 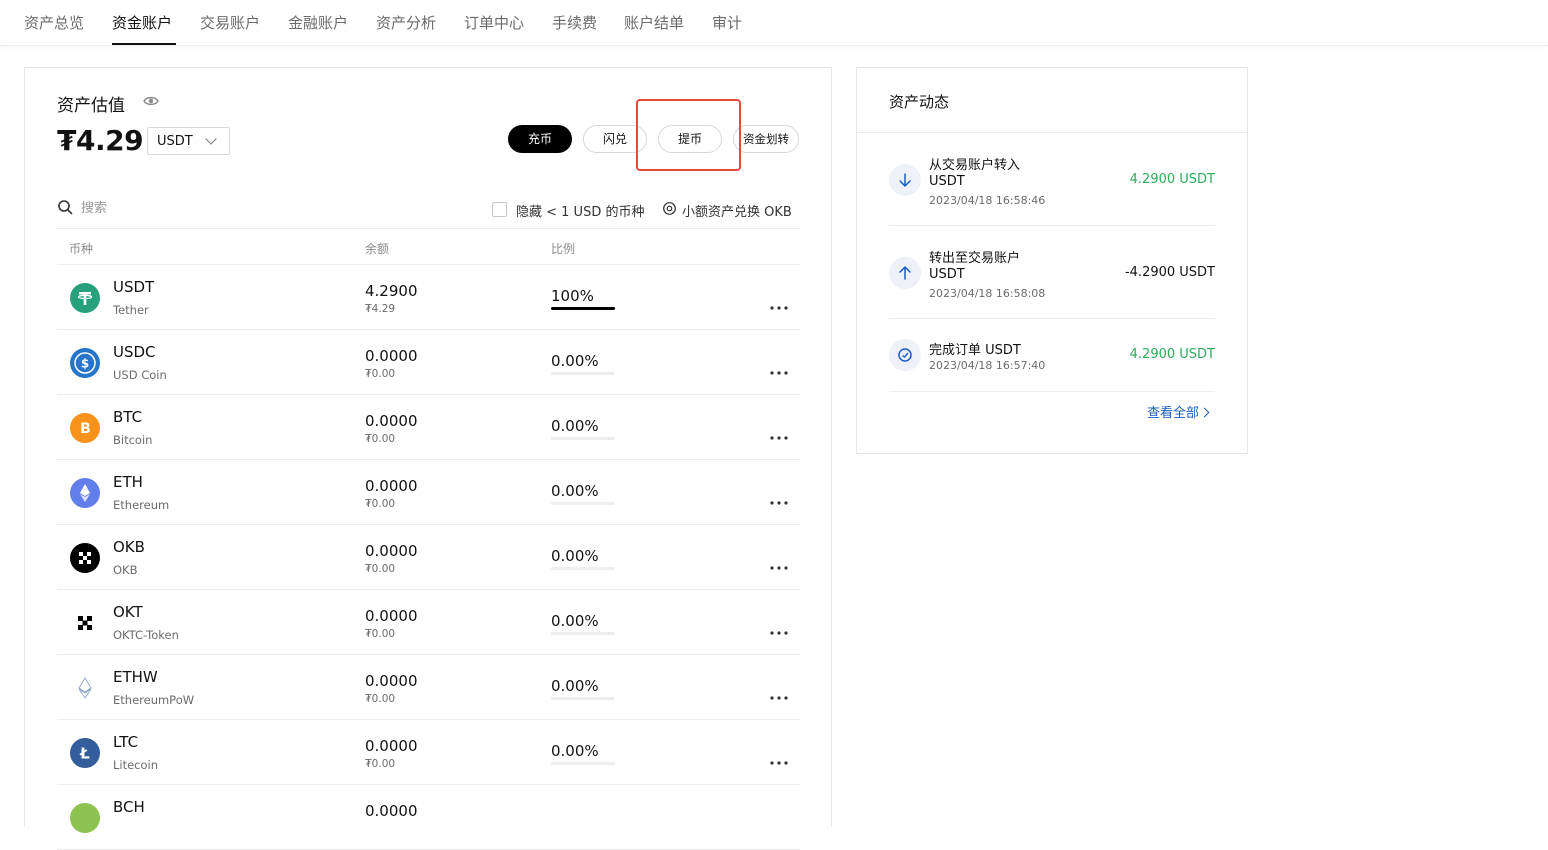 What do you see at coordinates (494, 22) in the screenshot?
I see `tab-order-center: 订单中心` at bounding box center [494, 22].